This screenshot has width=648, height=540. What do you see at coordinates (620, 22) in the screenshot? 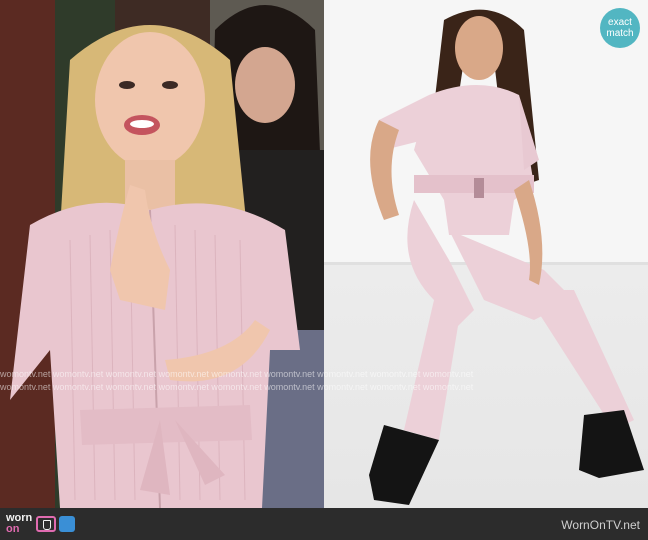
I see `exact-match-line1: exact` at bounding box center [620, 22].